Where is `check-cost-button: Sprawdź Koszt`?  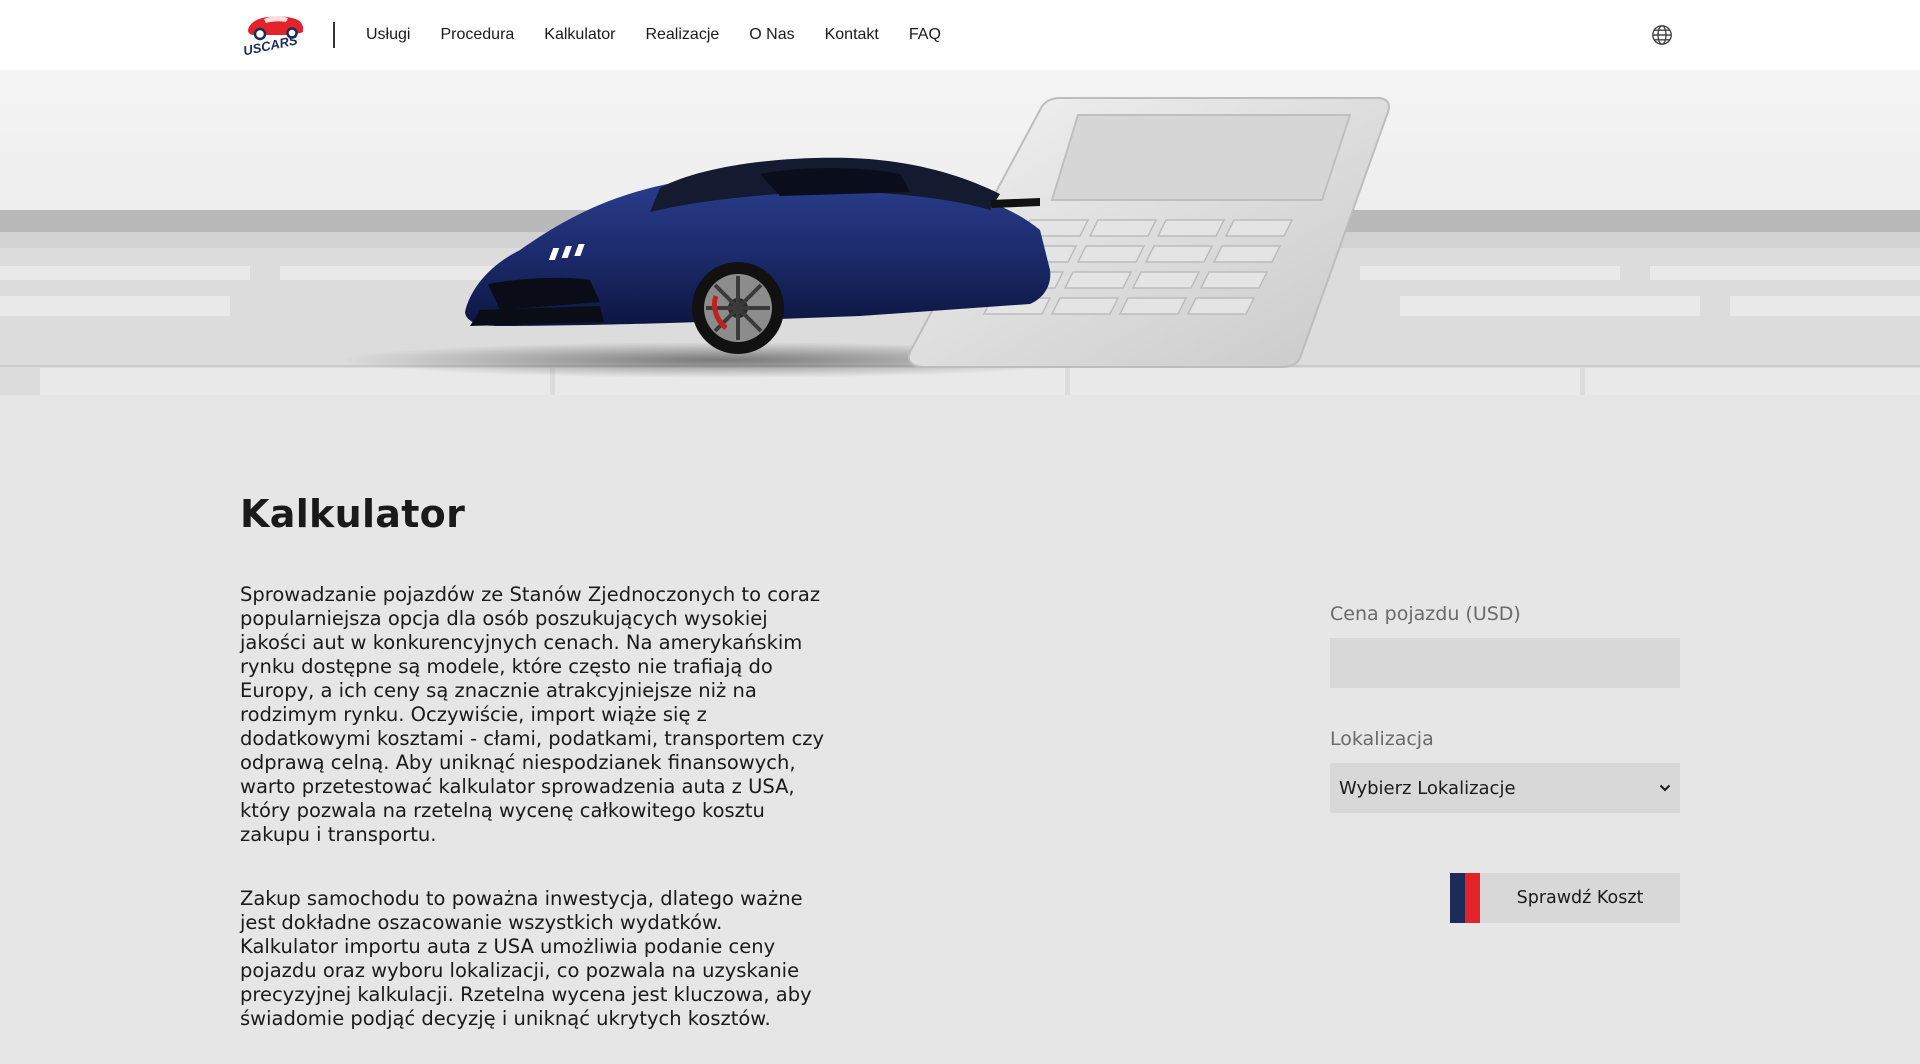
check-cost-button: Sprawdź Koszt is located at coordinates (1565, 898).